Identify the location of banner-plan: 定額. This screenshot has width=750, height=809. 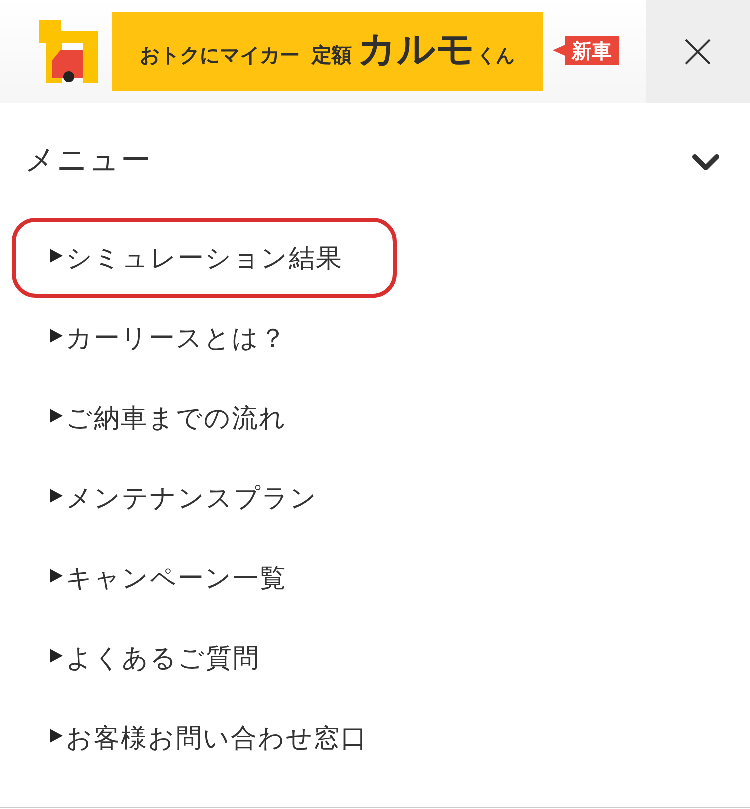
(332, 55).